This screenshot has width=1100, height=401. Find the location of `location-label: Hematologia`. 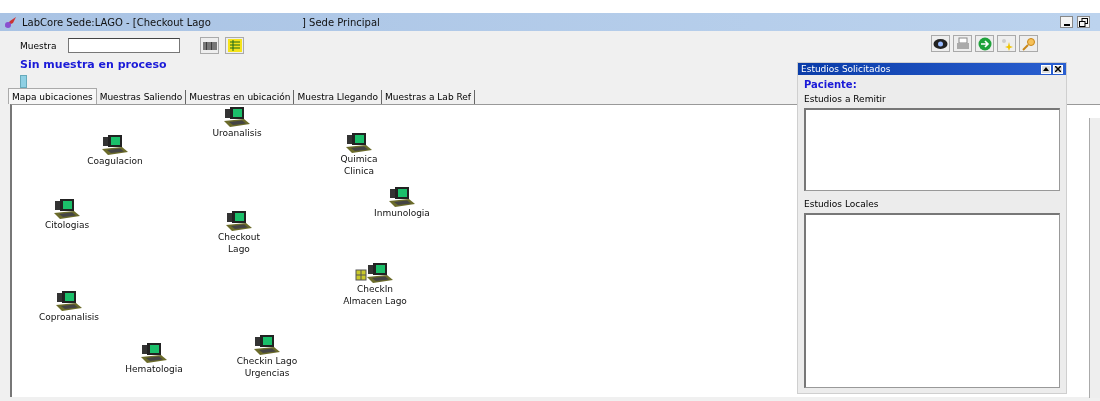

location-label: Hematologia is located at coordinates (154, 369).